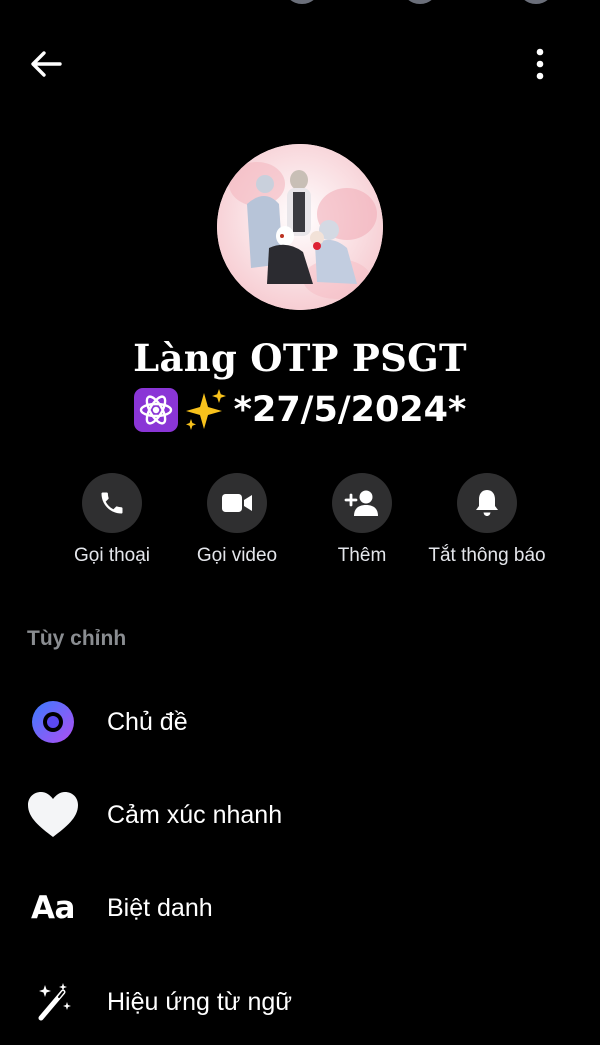 The height and width of the screenshot is (1045, 600). I want to click on menu-item-nicknames: Aa Biệt danh, so click(300, 908).